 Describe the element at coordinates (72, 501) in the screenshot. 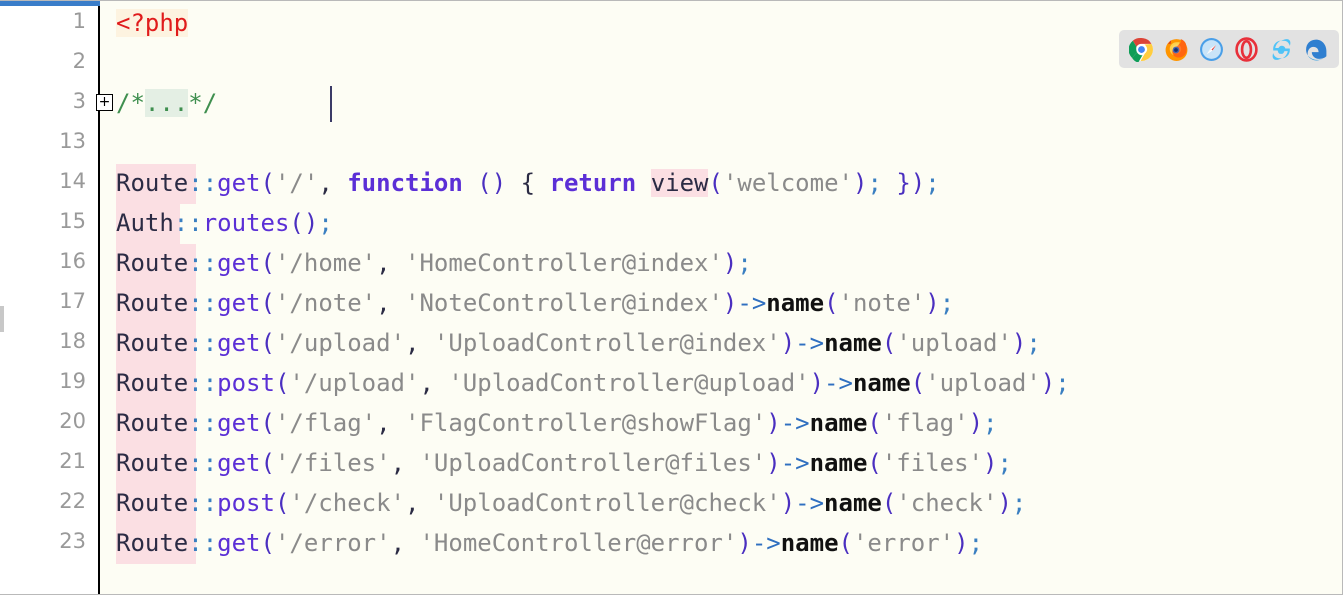

I see `line-number: 22` at that location.